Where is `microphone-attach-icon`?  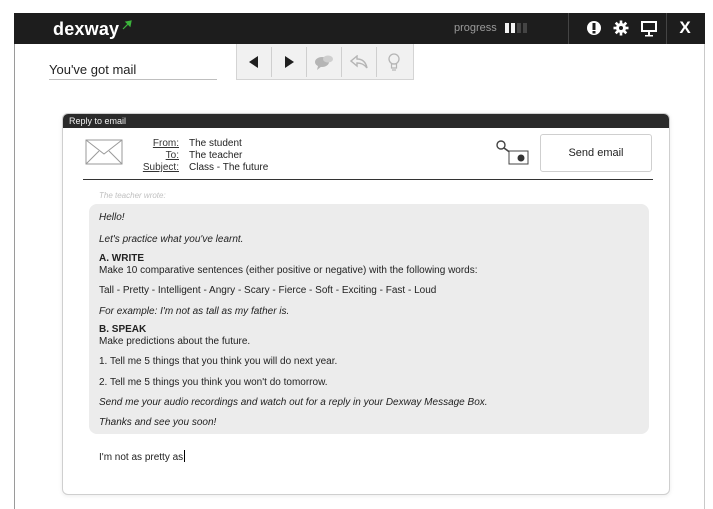 microphone-attach-icon is located at coordinates (511, 152).